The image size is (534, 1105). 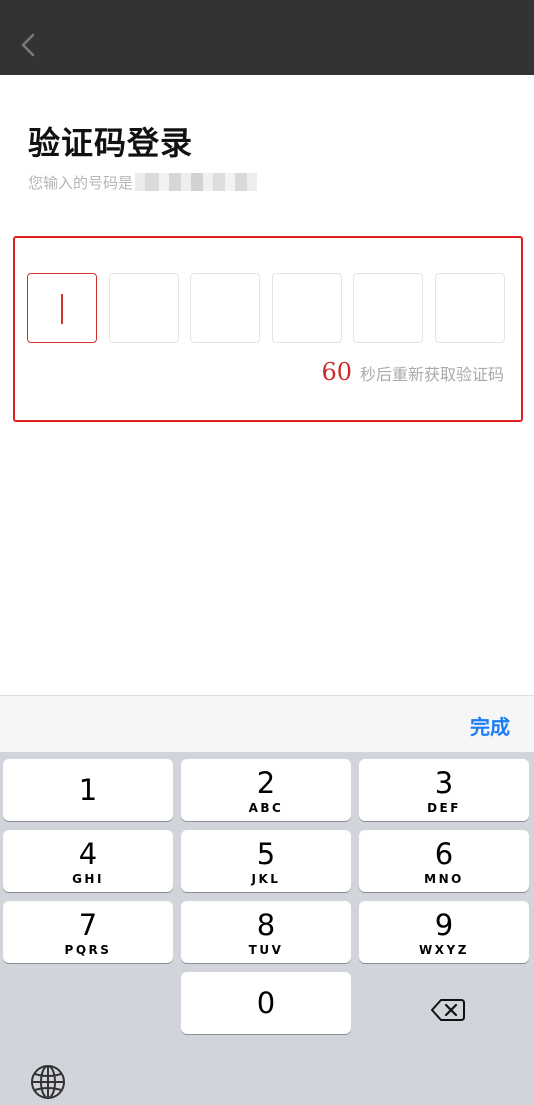 I want to click on key-digit: 6, so click(x=444, y=854).